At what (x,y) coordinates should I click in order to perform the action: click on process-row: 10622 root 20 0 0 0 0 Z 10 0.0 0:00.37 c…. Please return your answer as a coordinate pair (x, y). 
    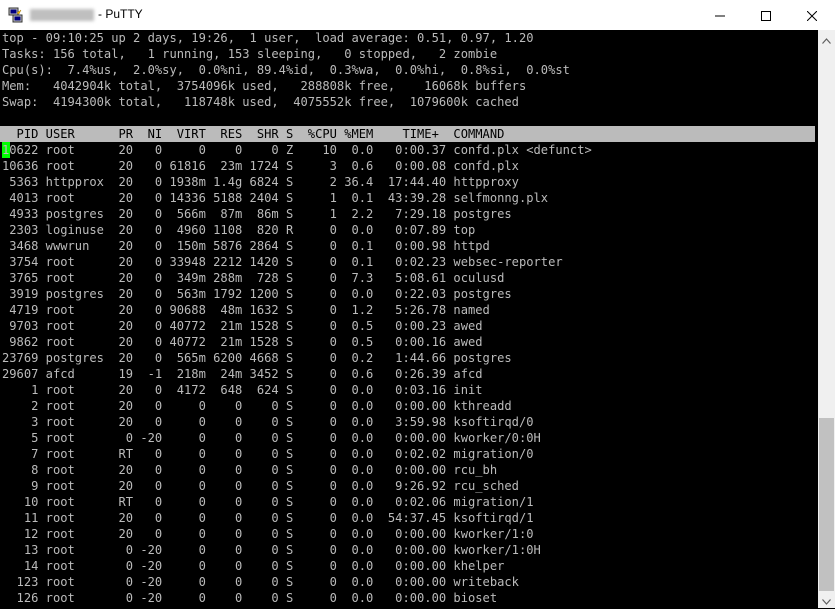
    Looking at the image, I should click on (297, 150).